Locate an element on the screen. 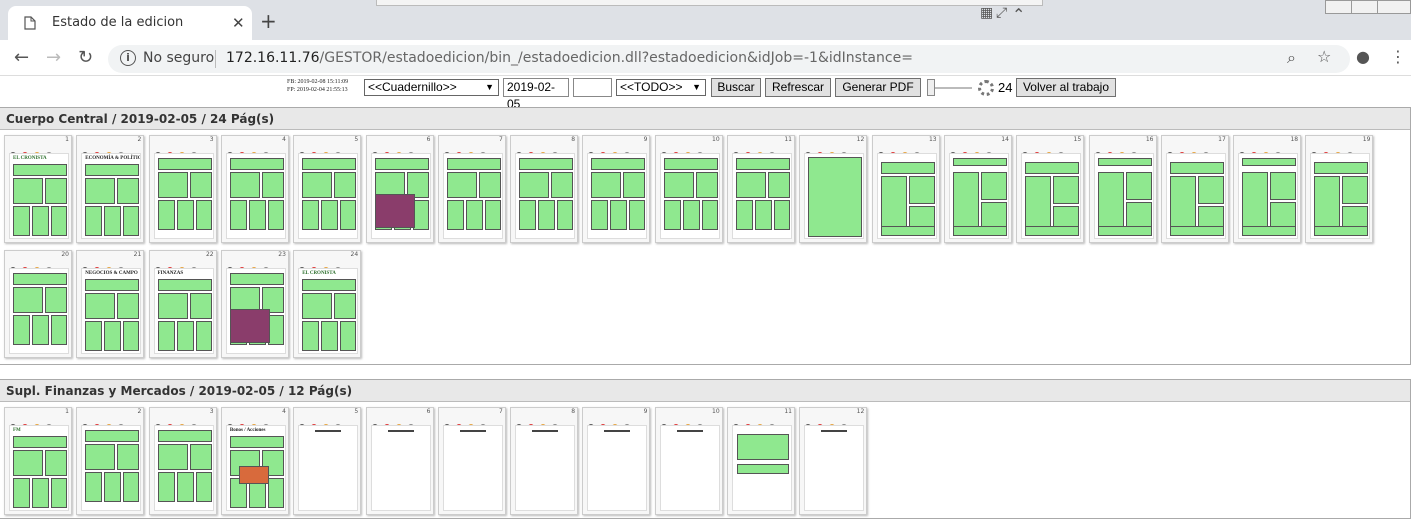 The image size is (1411, 519). page-thumbnail: 15 is located at coordinates (1050, 189).